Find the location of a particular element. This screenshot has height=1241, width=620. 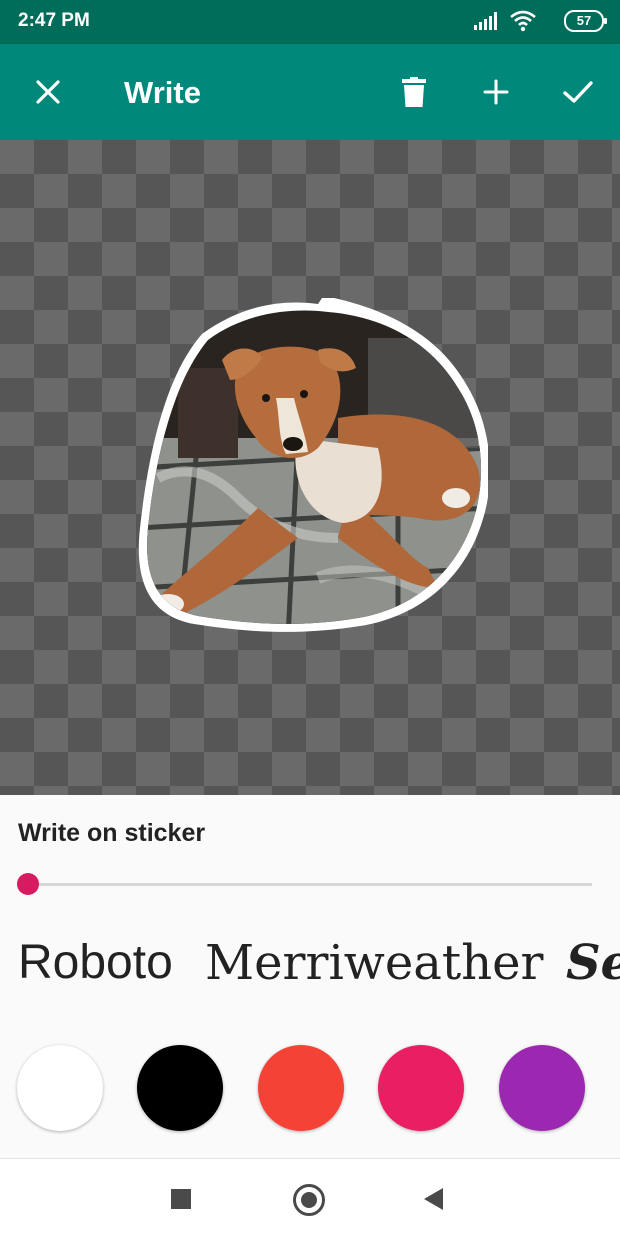

color-swatch-red is located at coordinates (301, 1088).